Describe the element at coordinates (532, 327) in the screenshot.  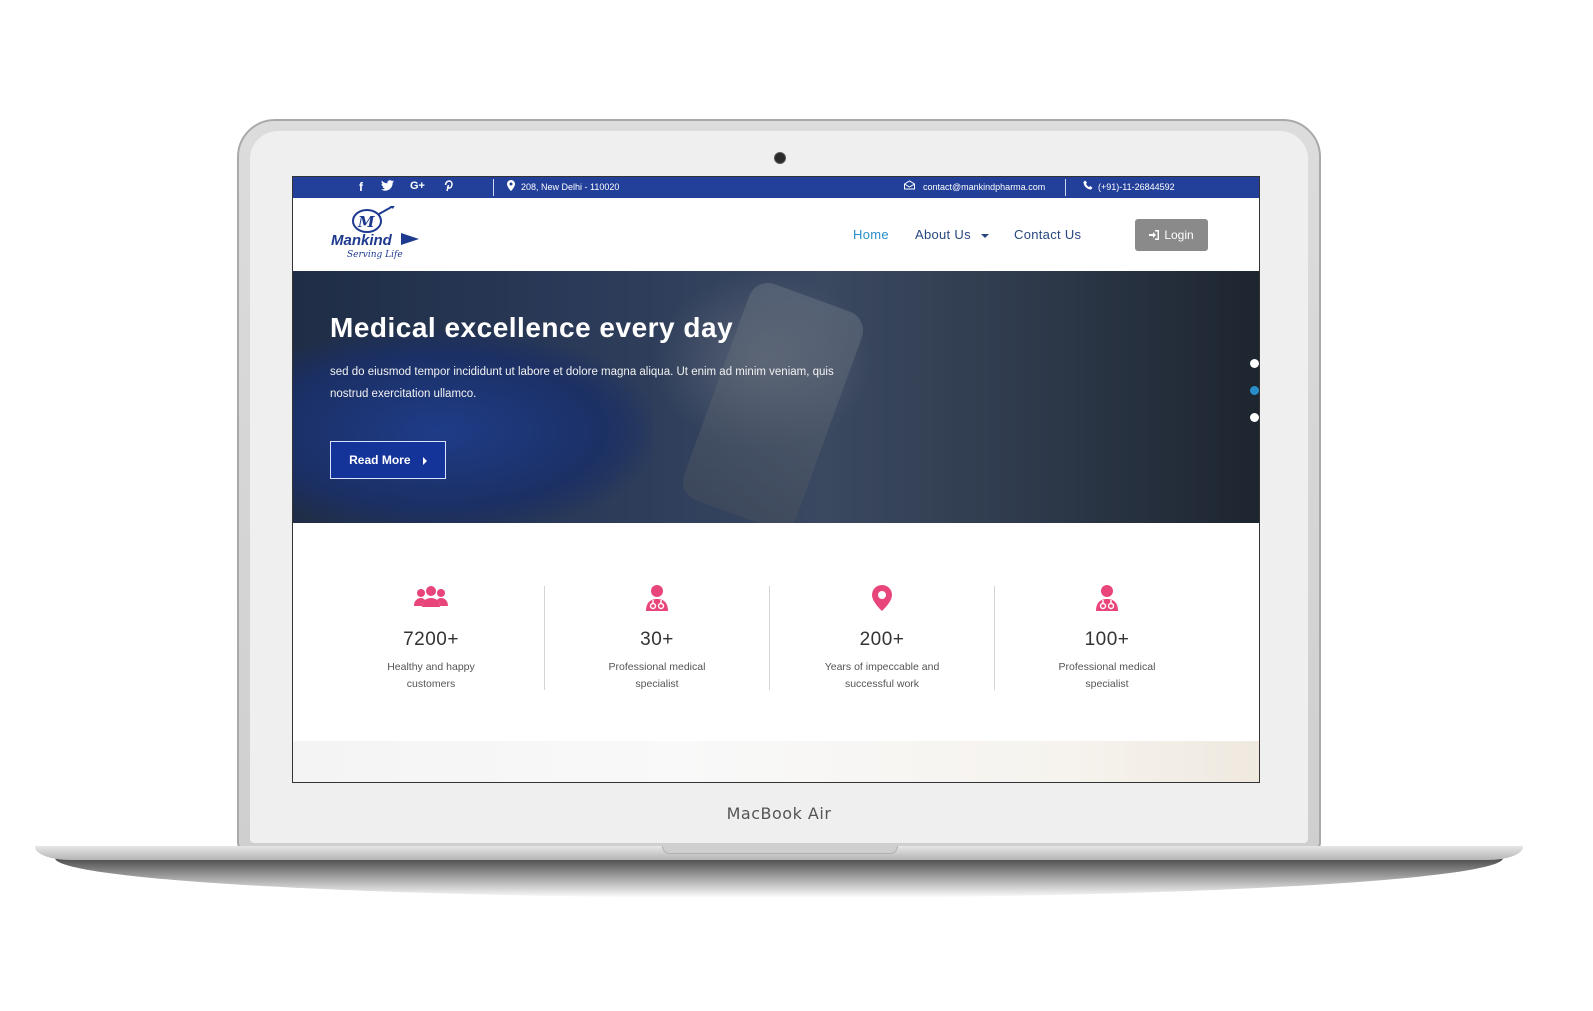
I see `hero-title: Medical excellence every day` at that location.